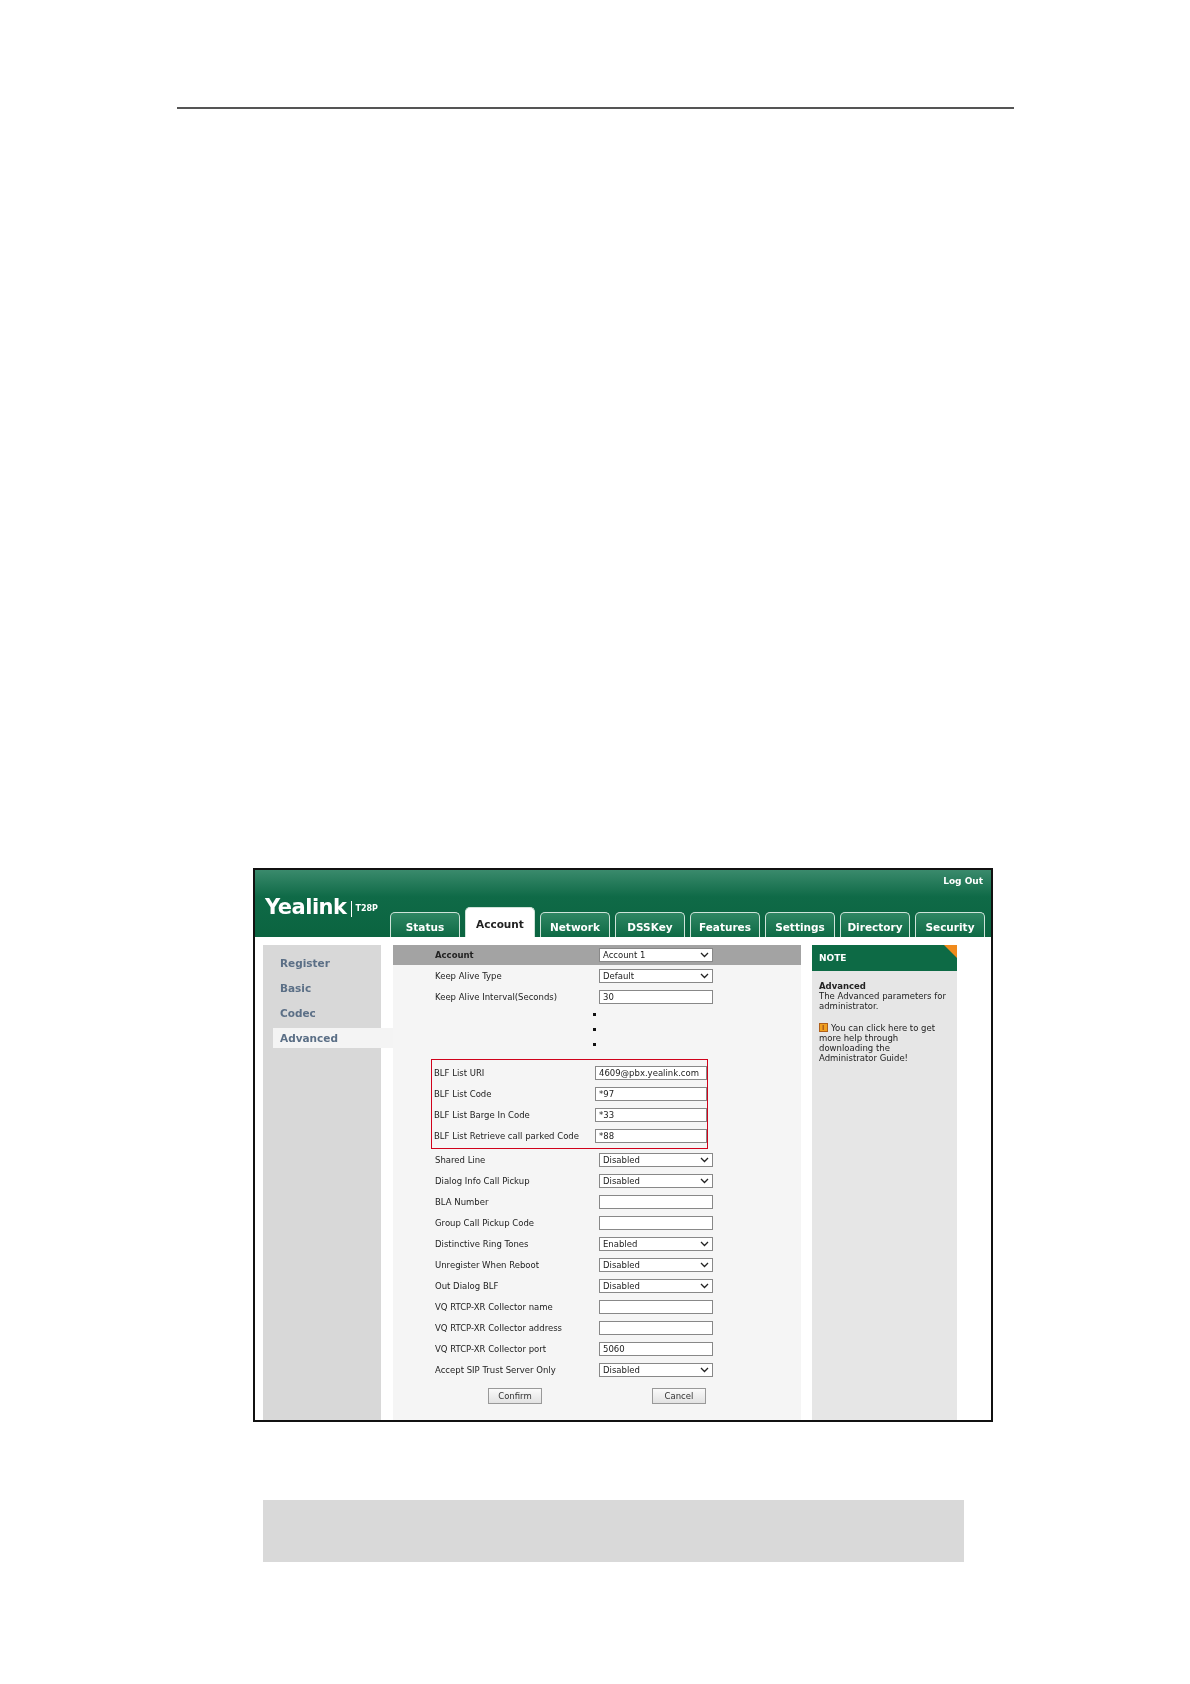 The height and width of the screenshot is (1684, 1190). What do you see at coordinates (497, 996) in the screenshot?
I see `field-label: Keep Alive Interval(Seconds)` at bounding box center [497, 996].